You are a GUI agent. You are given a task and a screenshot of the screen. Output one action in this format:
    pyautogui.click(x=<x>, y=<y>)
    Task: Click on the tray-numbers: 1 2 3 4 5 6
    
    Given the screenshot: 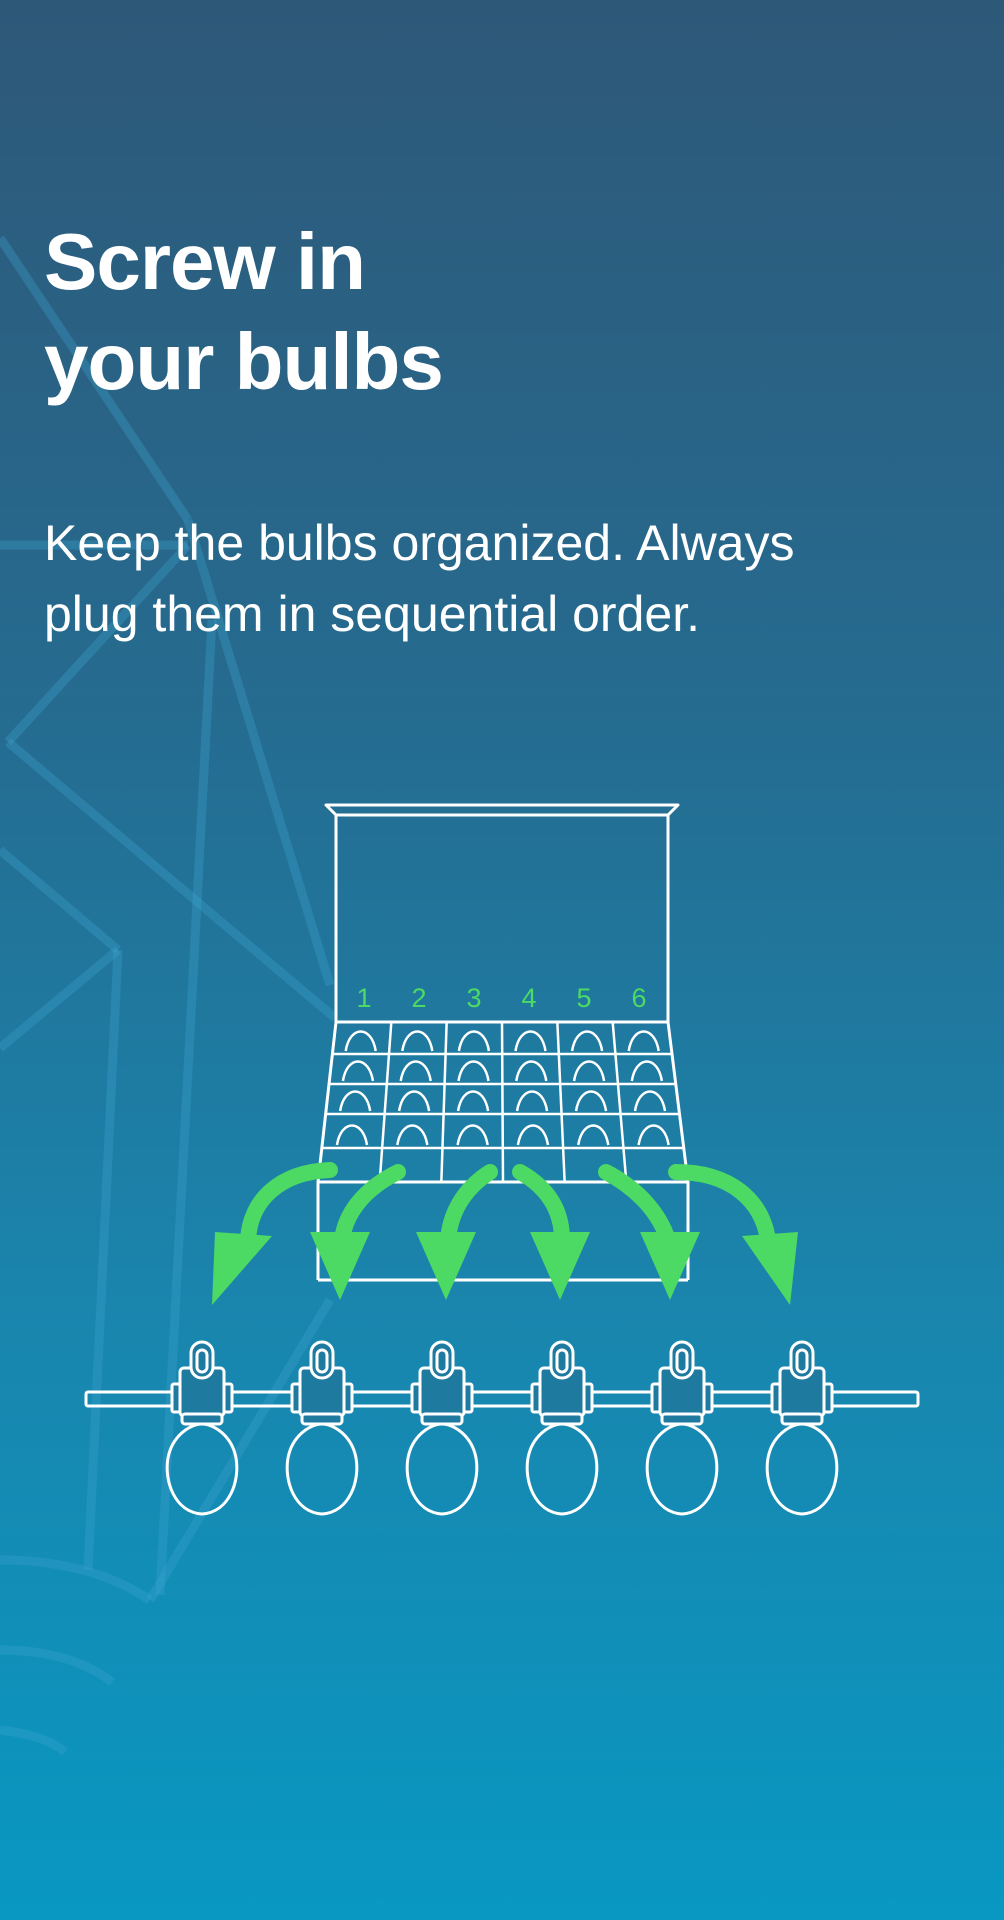 What is the action you would take?
    pyautogui.click(x=501, y=998)
    